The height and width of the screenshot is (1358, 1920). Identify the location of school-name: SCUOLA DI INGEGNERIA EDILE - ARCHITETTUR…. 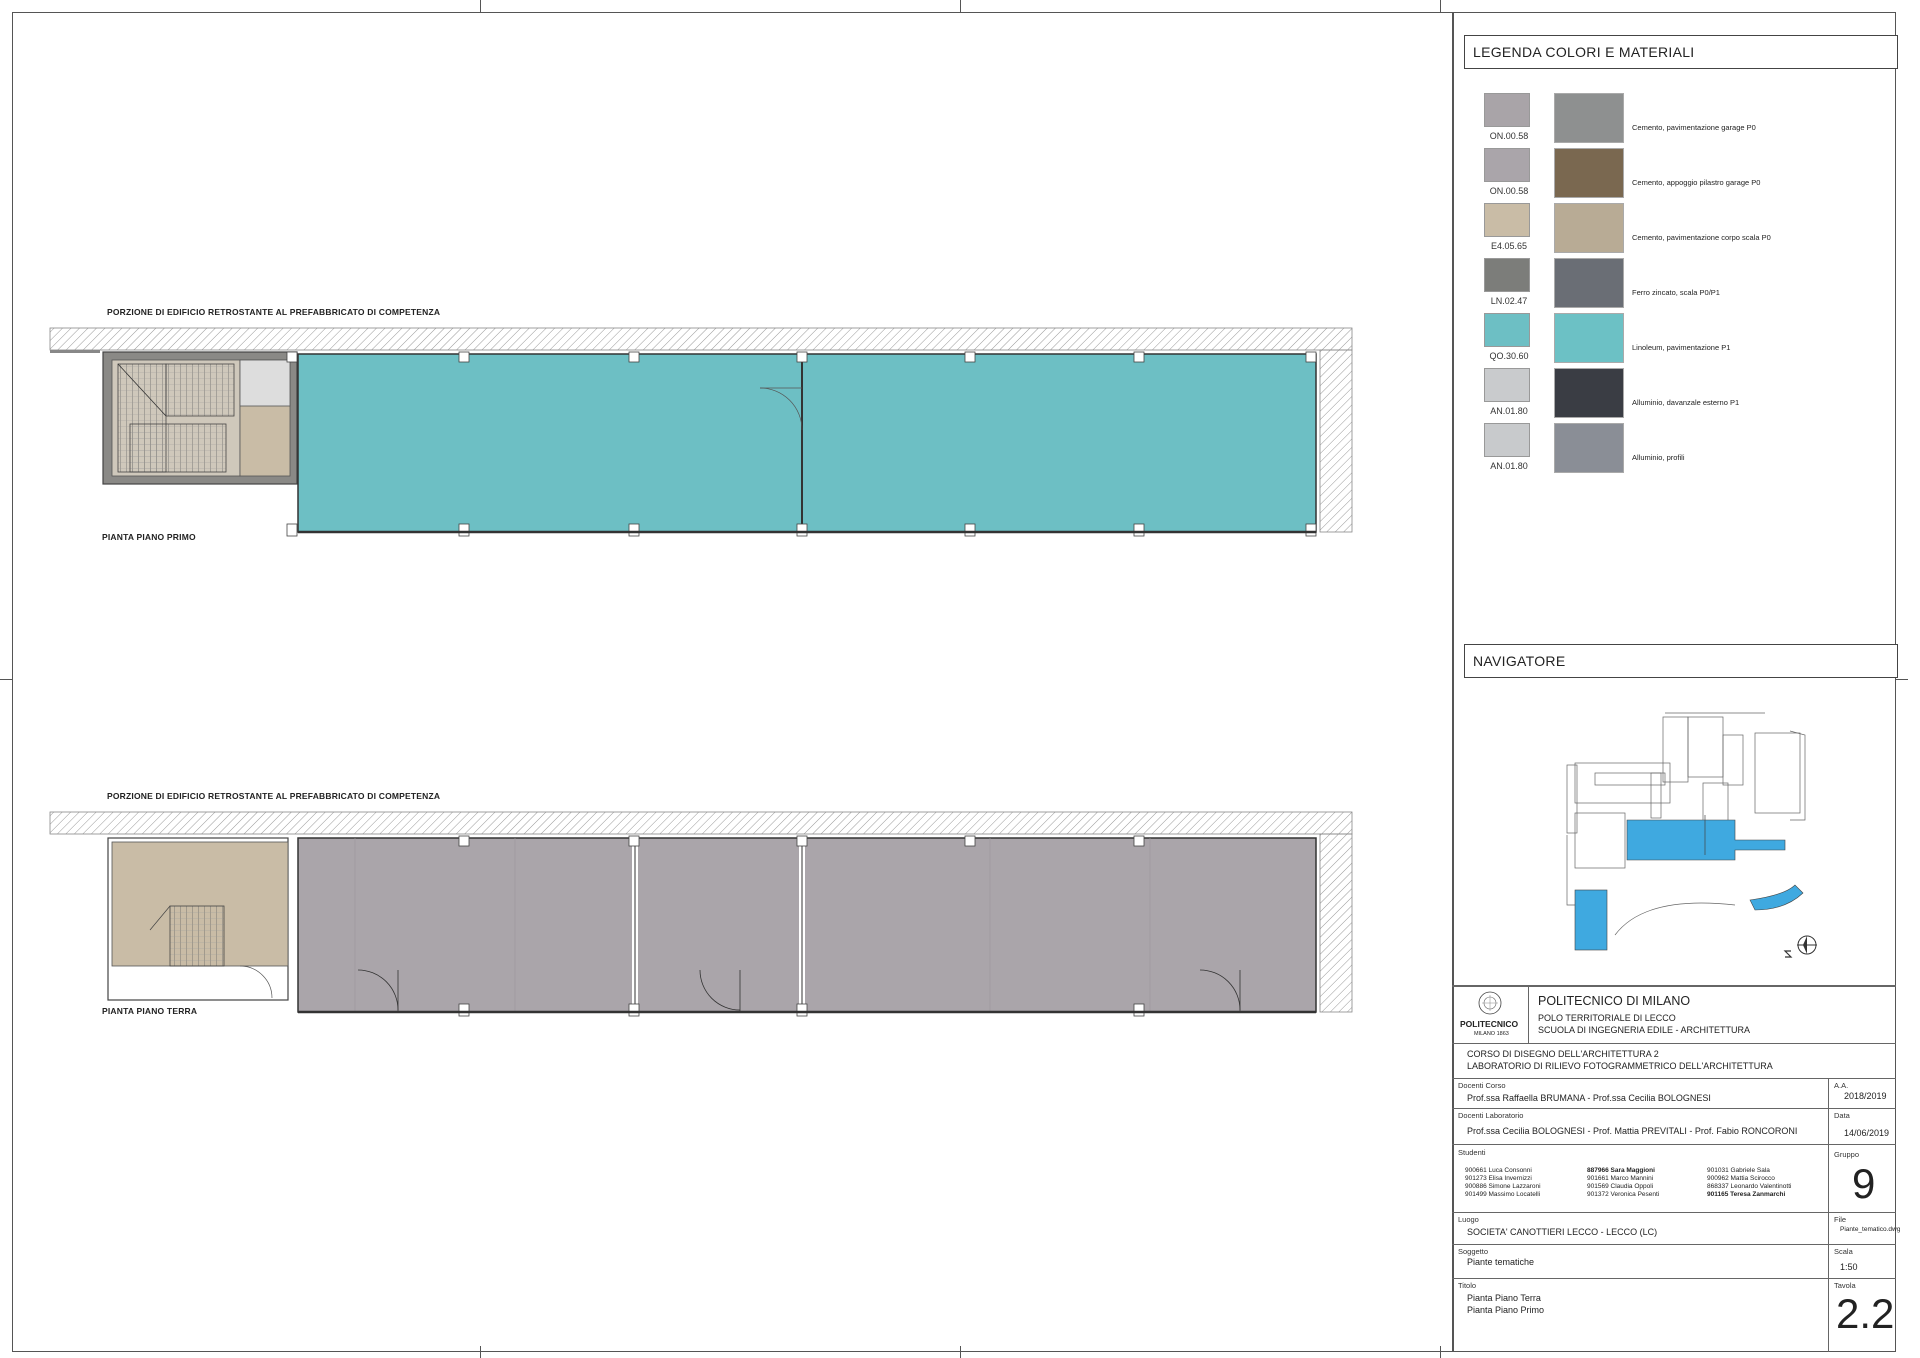
(1644, 1030).